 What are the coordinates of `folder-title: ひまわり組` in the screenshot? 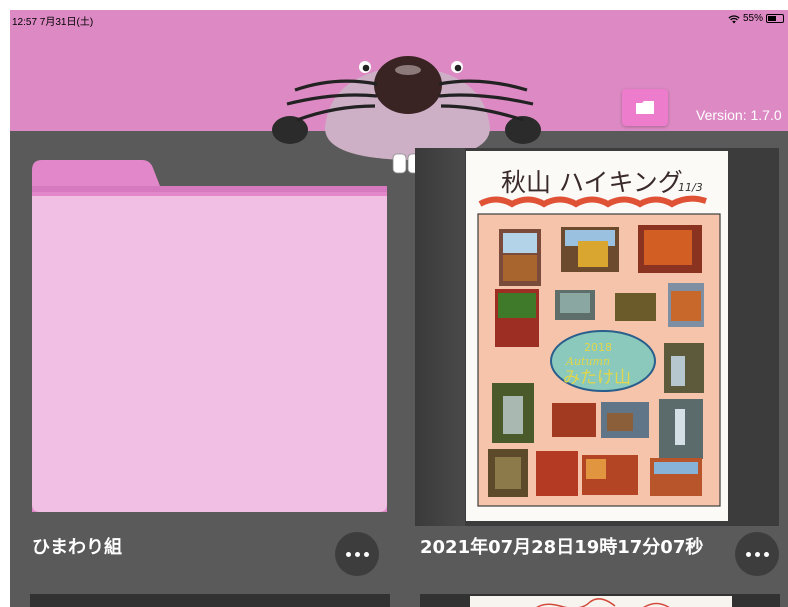 It's located at (77, 547).